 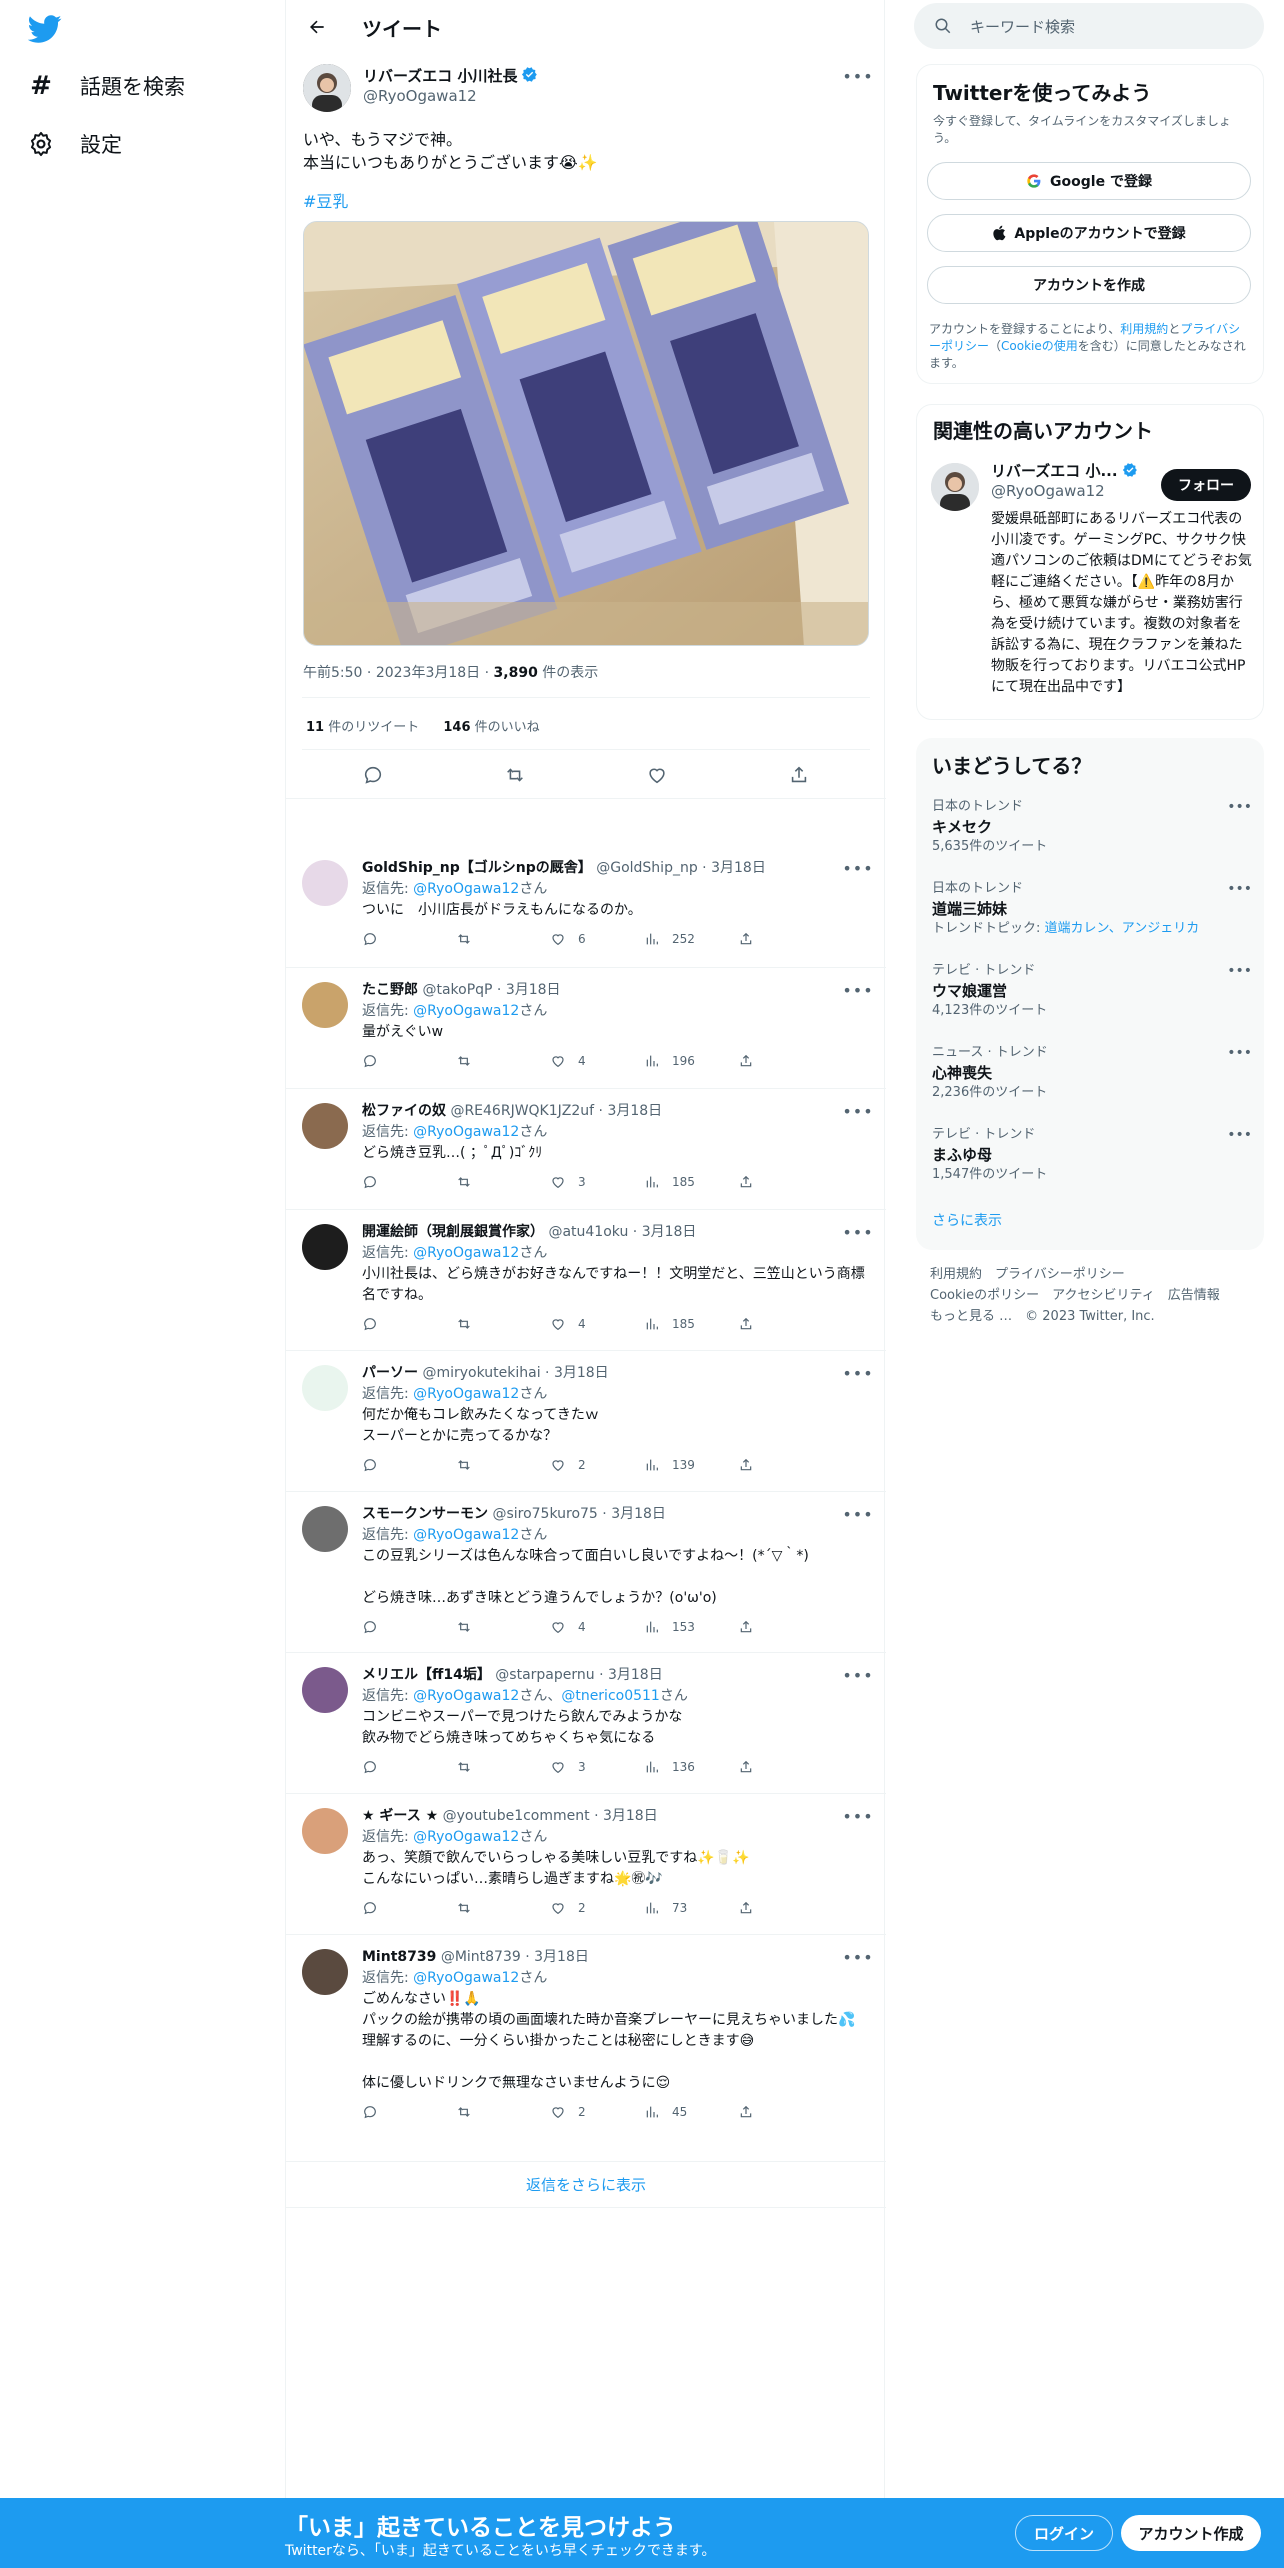 What do you see at coordinates (1092, 1073) in the screenshot?
I see `trend-item: ニュース · トレンド 心神喪失 2,236件のツイート •••` at bounding box center [1092, 1073].